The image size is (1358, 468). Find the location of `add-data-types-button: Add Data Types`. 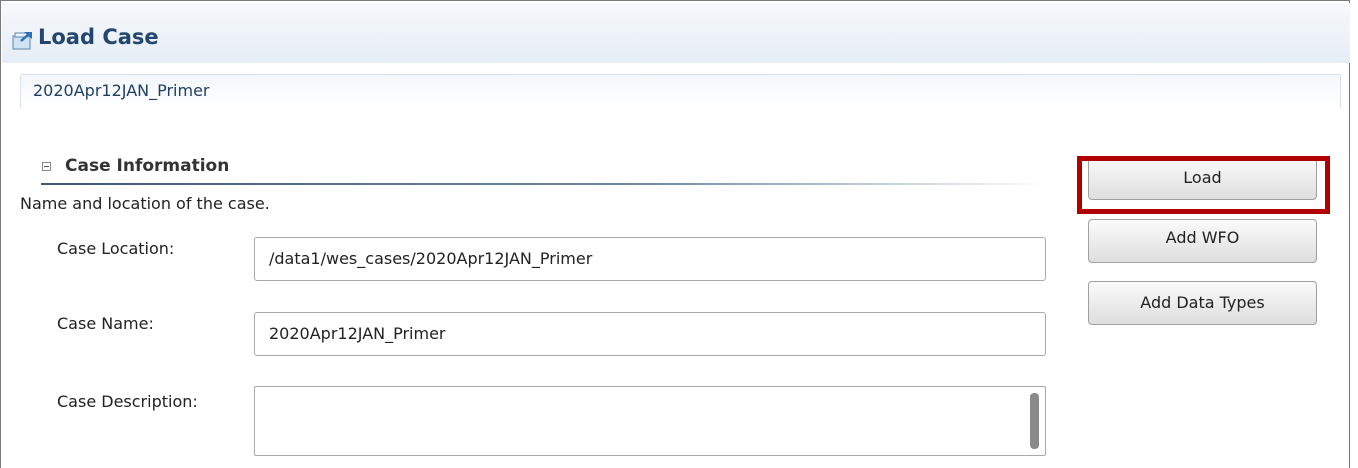

add-data-types-button: Add Data Types is located at coordinates (1202, 303).